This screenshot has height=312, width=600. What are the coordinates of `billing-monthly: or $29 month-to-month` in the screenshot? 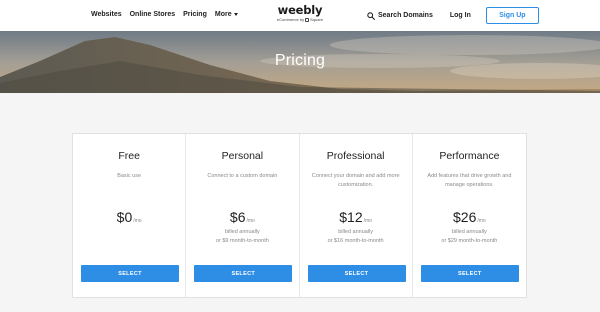 It's located at (469, 241).